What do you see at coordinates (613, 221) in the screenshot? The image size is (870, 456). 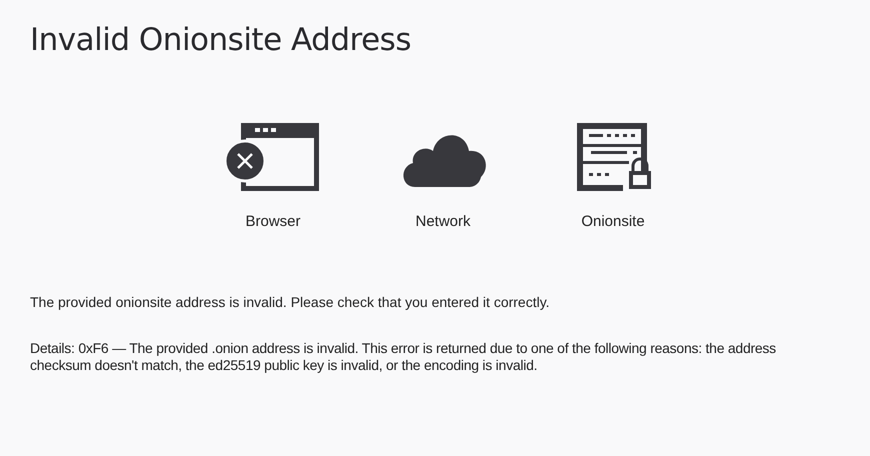 I see `node-label: Onionsite` at bounding box center [613, 221].